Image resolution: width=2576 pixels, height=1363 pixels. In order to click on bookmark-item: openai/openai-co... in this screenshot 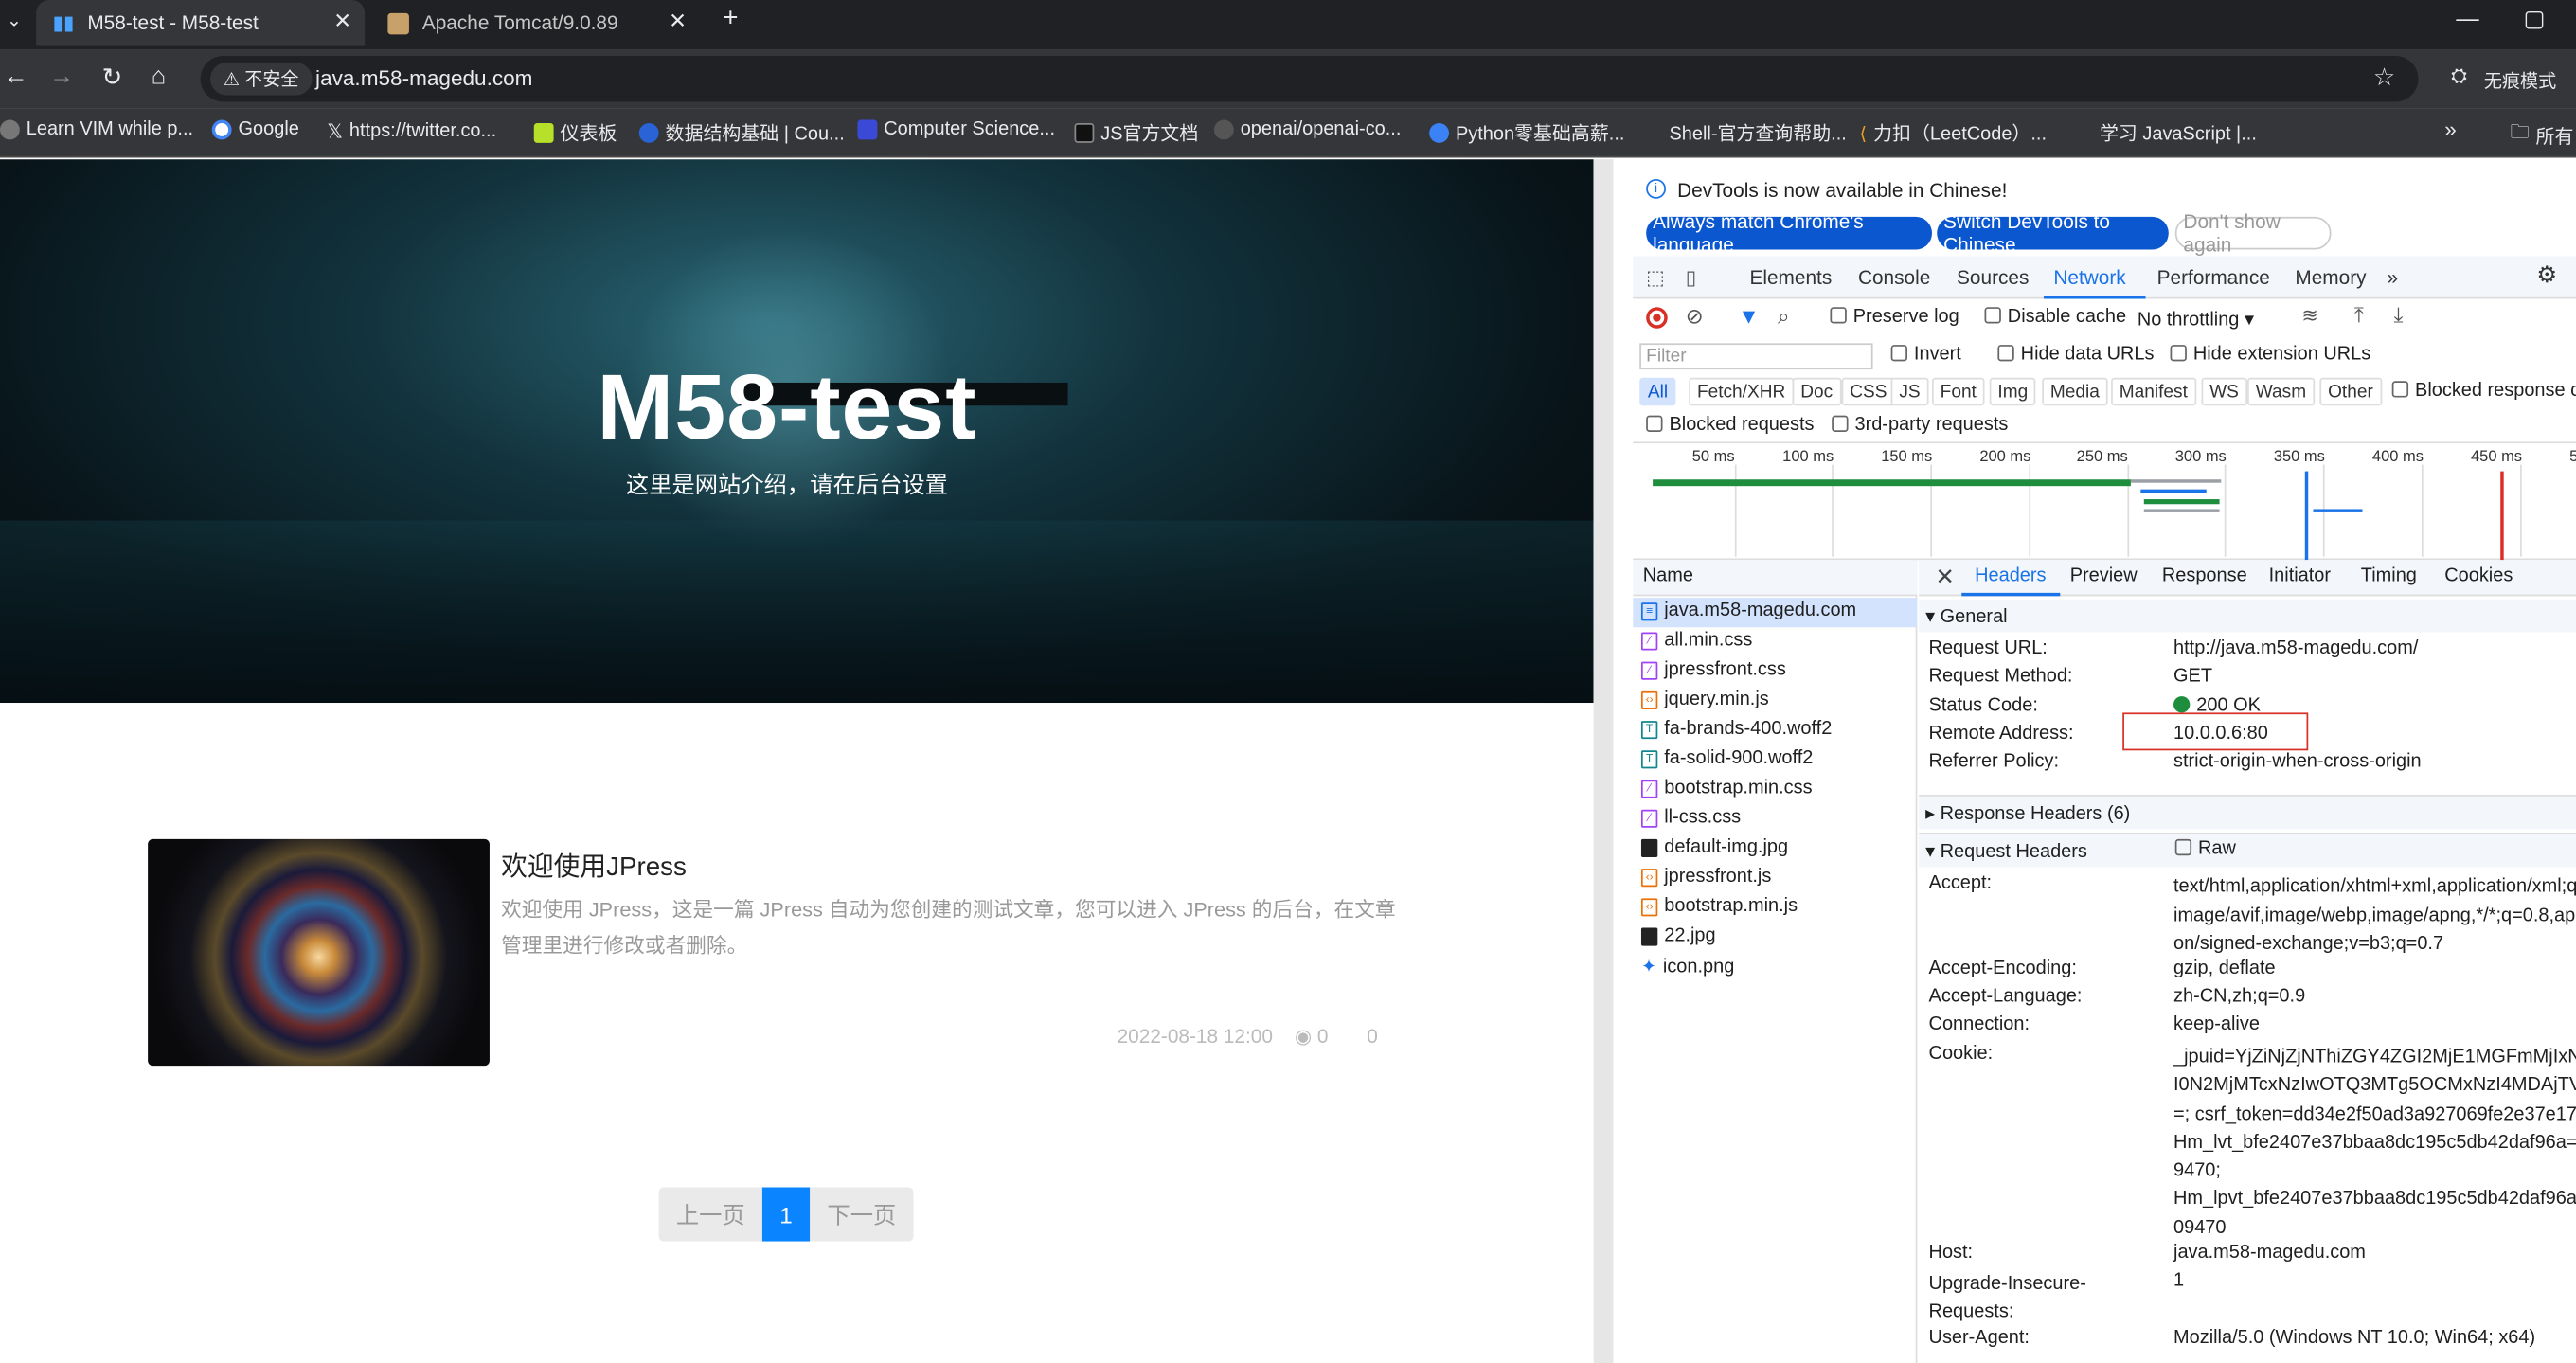, I will do `click(1307, 129)`.